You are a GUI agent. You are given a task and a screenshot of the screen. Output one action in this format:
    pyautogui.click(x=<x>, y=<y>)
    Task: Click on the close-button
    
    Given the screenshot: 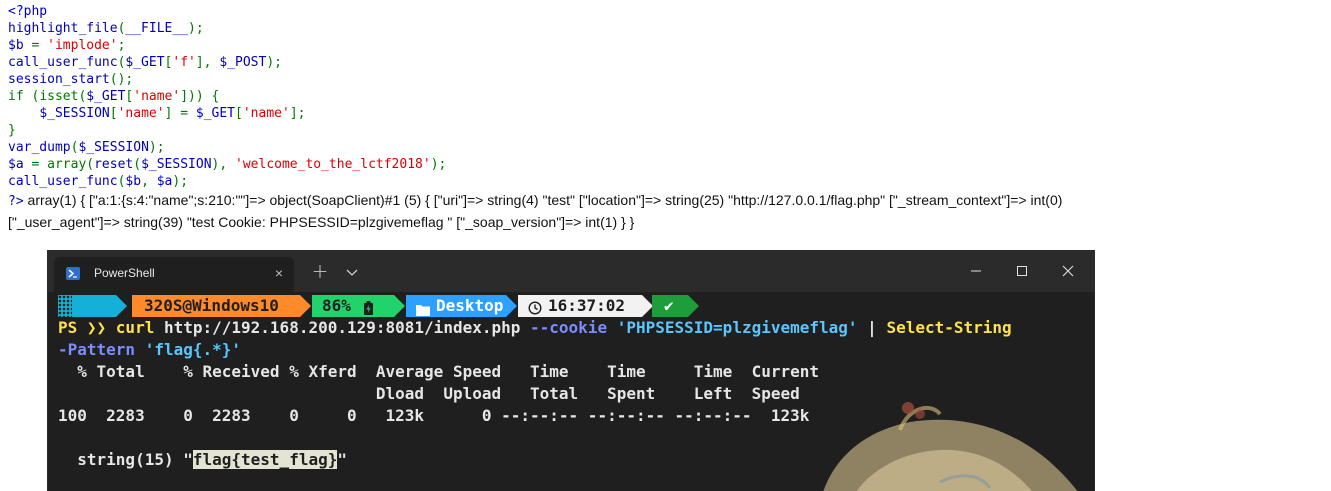 What is the action you would take?
    pyautogui.click(x=1068, y=271)
    